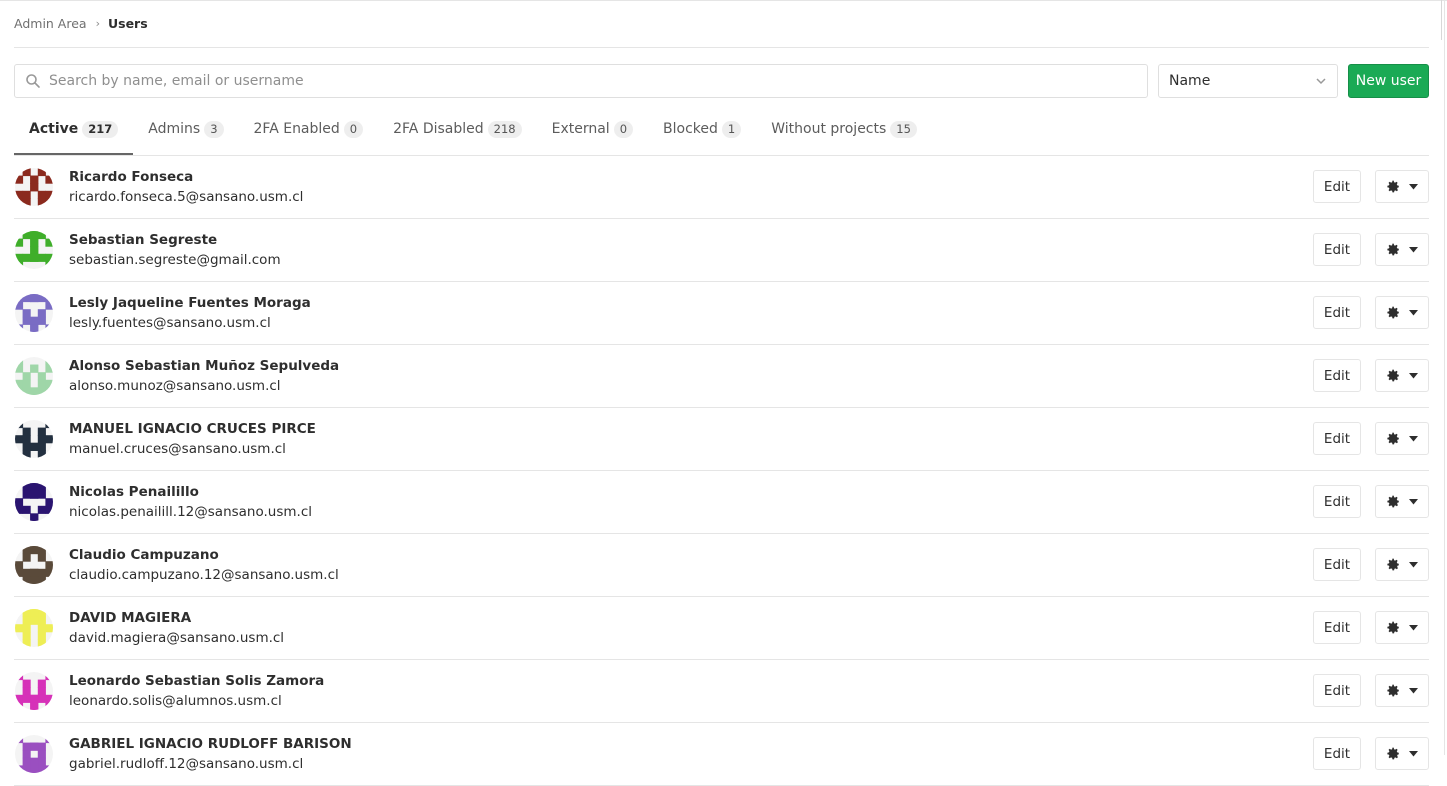  I want to click on tab-2fa-disabled: 2FA Disabled 218, so click(457, 129).